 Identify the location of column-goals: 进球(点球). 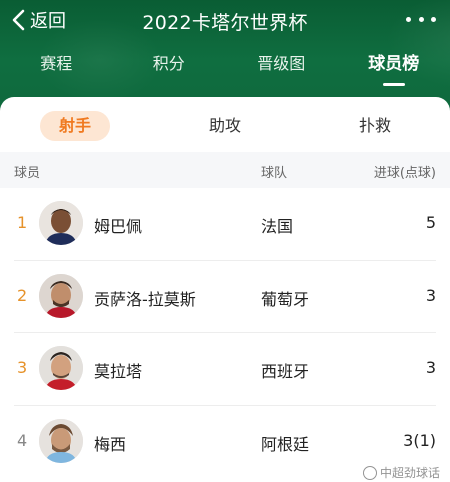
(404, 173).